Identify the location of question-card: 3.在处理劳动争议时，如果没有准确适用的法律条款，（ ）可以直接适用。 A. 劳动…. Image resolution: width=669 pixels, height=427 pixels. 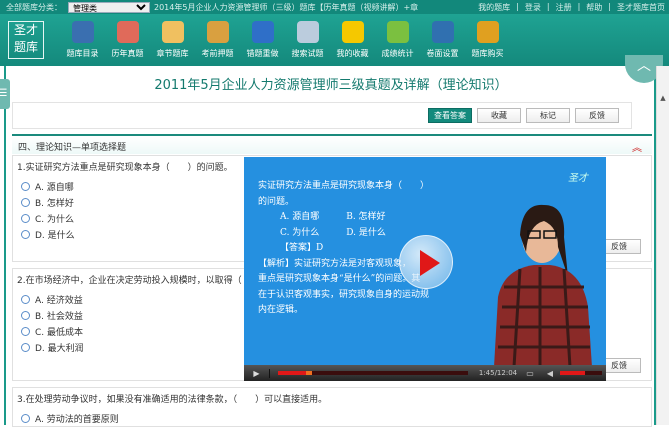
(332, 407).